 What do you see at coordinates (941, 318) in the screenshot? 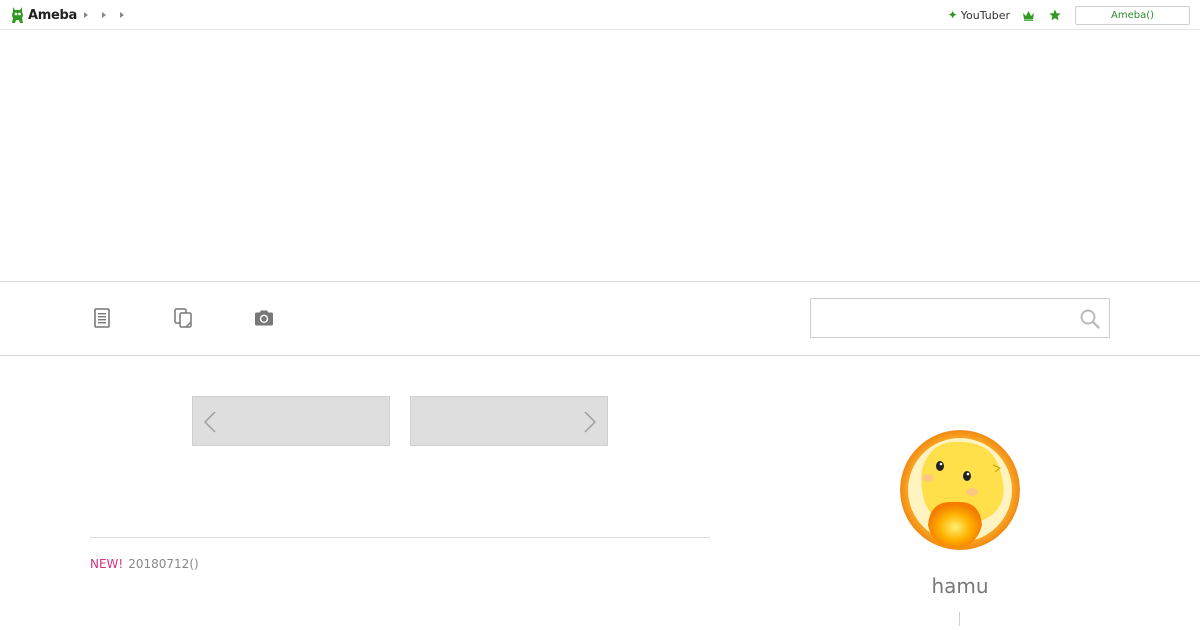
I see `search-input` at bounding box center [941, 318].